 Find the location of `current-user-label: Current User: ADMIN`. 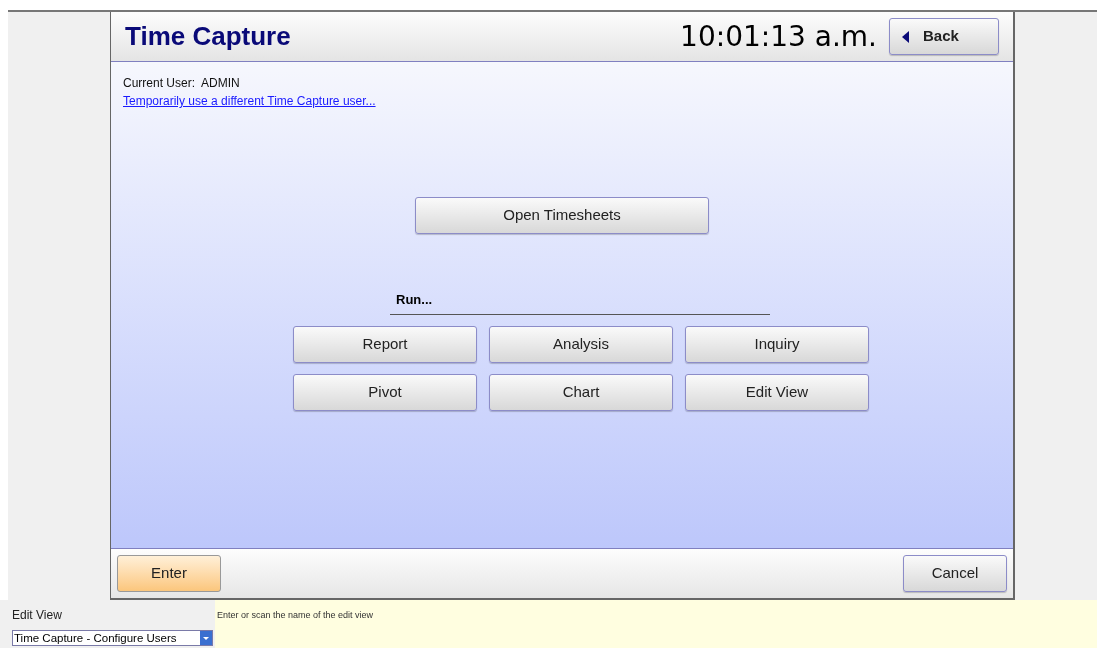

current-user-label: Current User: ADMIN is located at coordinates (182, 83).